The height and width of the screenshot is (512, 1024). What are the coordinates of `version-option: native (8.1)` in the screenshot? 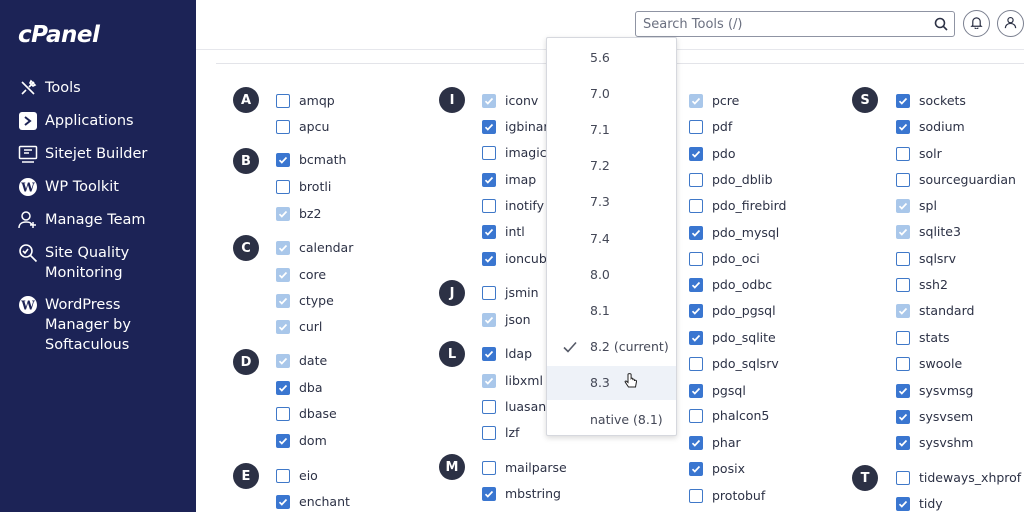 It's located at (611, 419).